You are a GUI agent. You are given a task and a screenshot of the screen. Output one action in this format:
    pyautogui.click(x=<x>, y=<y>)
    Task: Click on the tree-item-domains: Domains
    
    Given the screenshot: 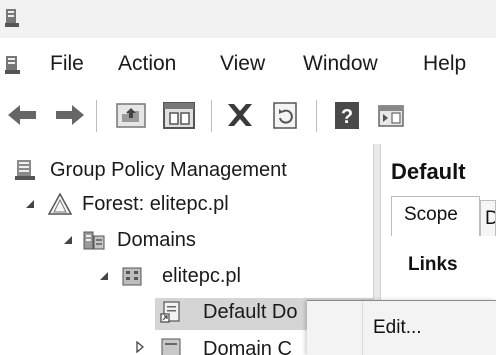 What is the action you would take?
    pyautogui.click(x=186, y=242)
    